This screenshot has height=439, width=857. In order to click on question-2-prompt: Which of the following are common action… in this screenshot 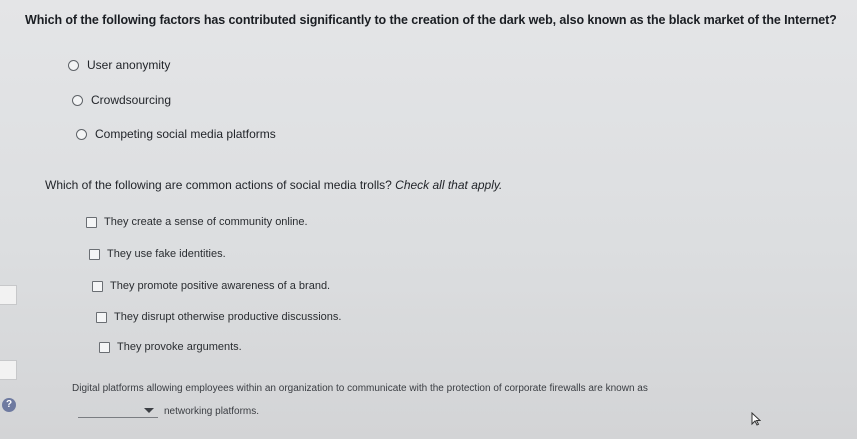, I will do `click(220, 185)`.